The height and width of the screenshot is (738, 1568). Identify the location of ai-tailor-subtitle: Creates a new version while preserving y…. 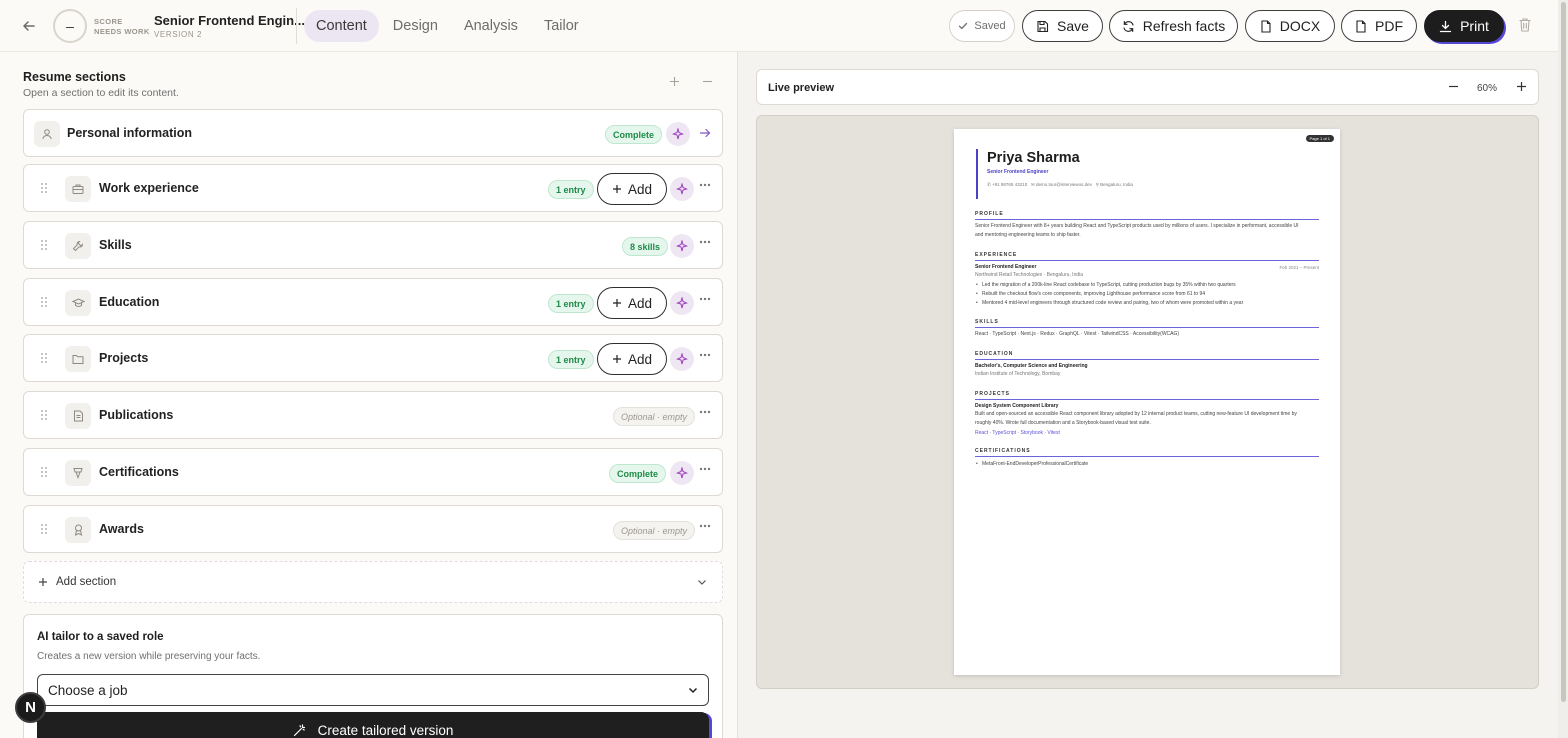
(149, 656).